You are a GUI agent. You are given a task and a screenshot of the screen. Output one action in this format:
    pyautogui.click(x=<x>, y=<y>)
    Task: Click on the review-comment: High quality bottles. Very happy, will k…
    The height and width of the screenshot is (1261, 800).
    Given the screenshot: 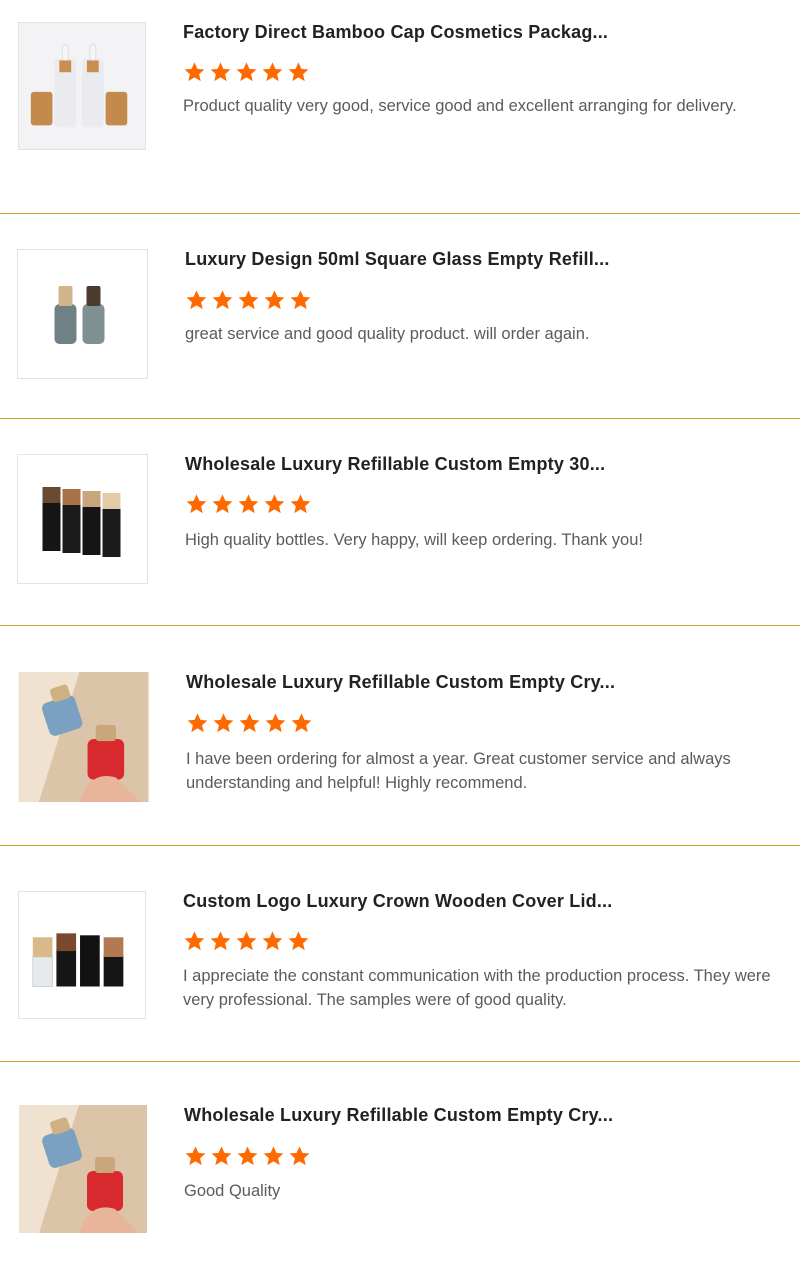 What is the action you would take?
    pyautogui.click(x=414, y=540)
    